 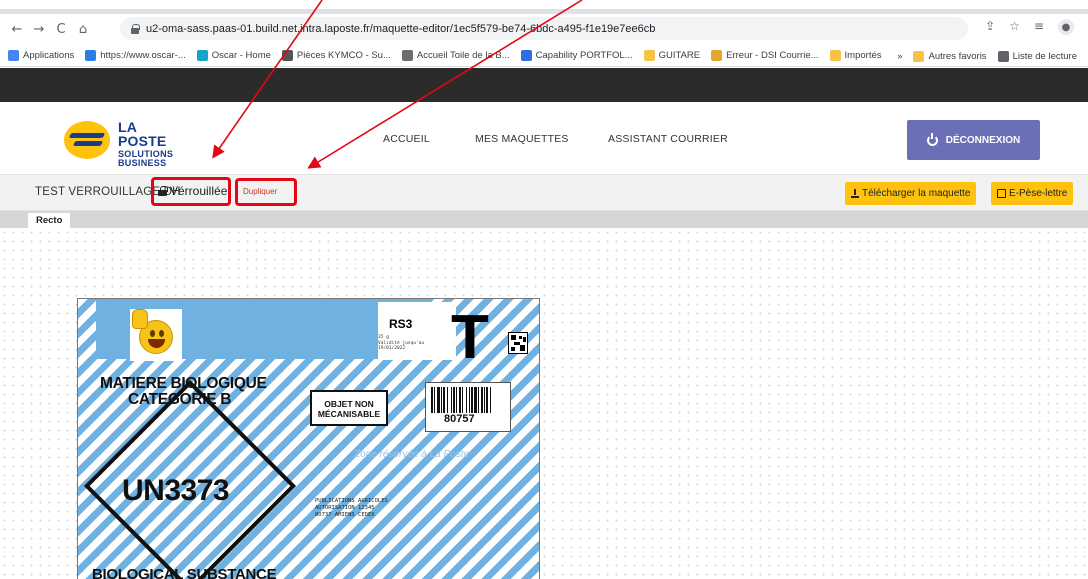 I want to click on bookmark-item: », so click(x=899, y=56).